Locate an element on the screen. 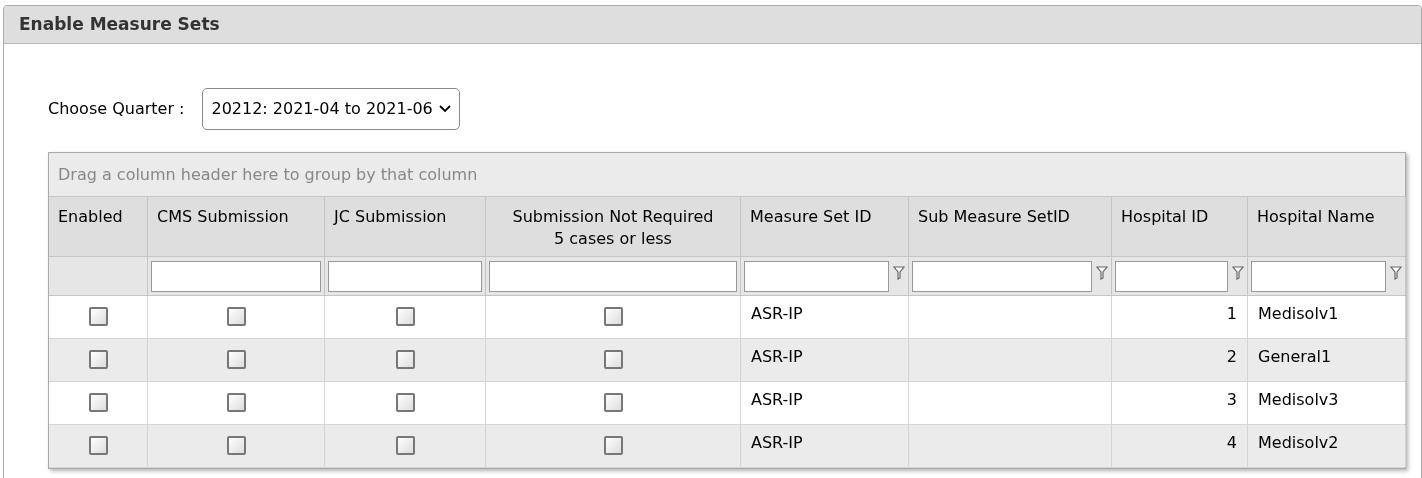 The height and width of the screenshot is (478, 1422). table-cell: 4 is located at coordinates (1231, 442).